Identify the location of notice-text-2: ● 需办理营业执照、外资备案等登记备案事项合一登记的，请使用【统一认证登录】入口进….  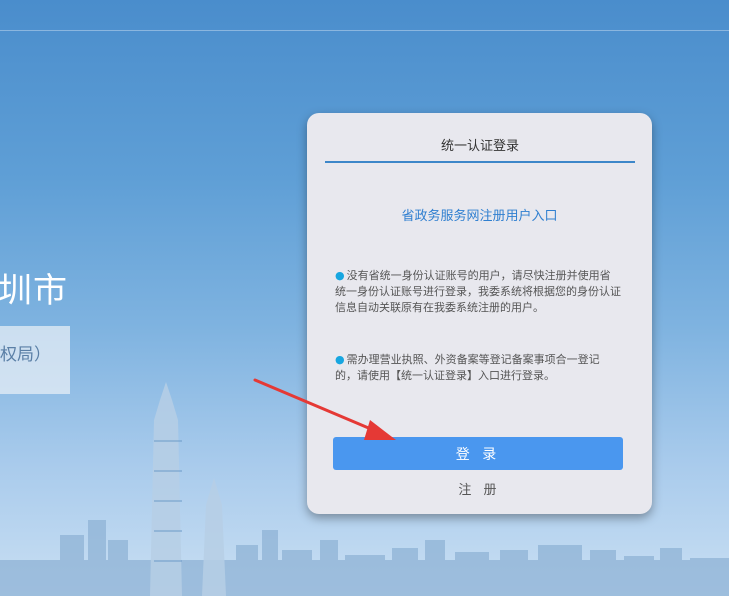
(478, 368).